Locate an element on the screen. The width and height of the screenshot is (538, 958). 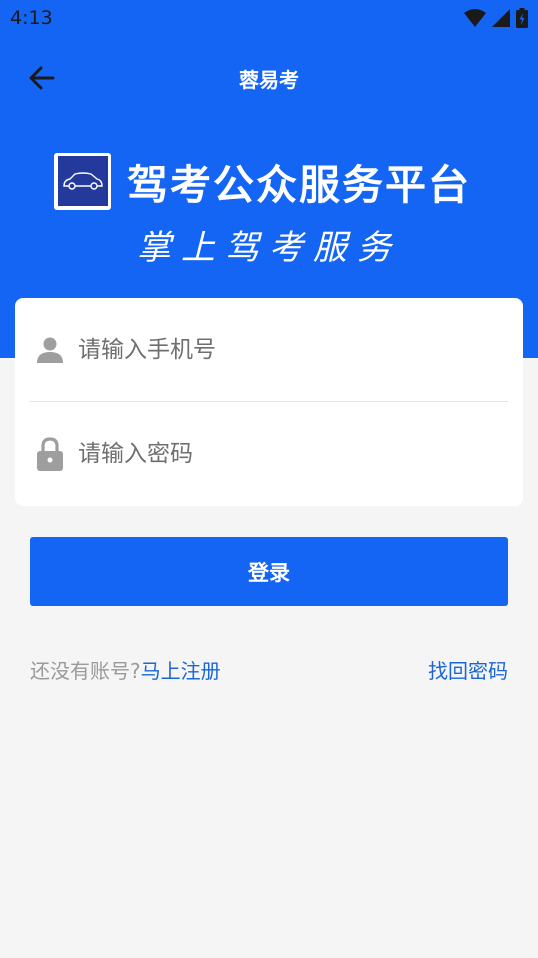
no-account-text: 还没有账号? is located at coordinates (85, 671).